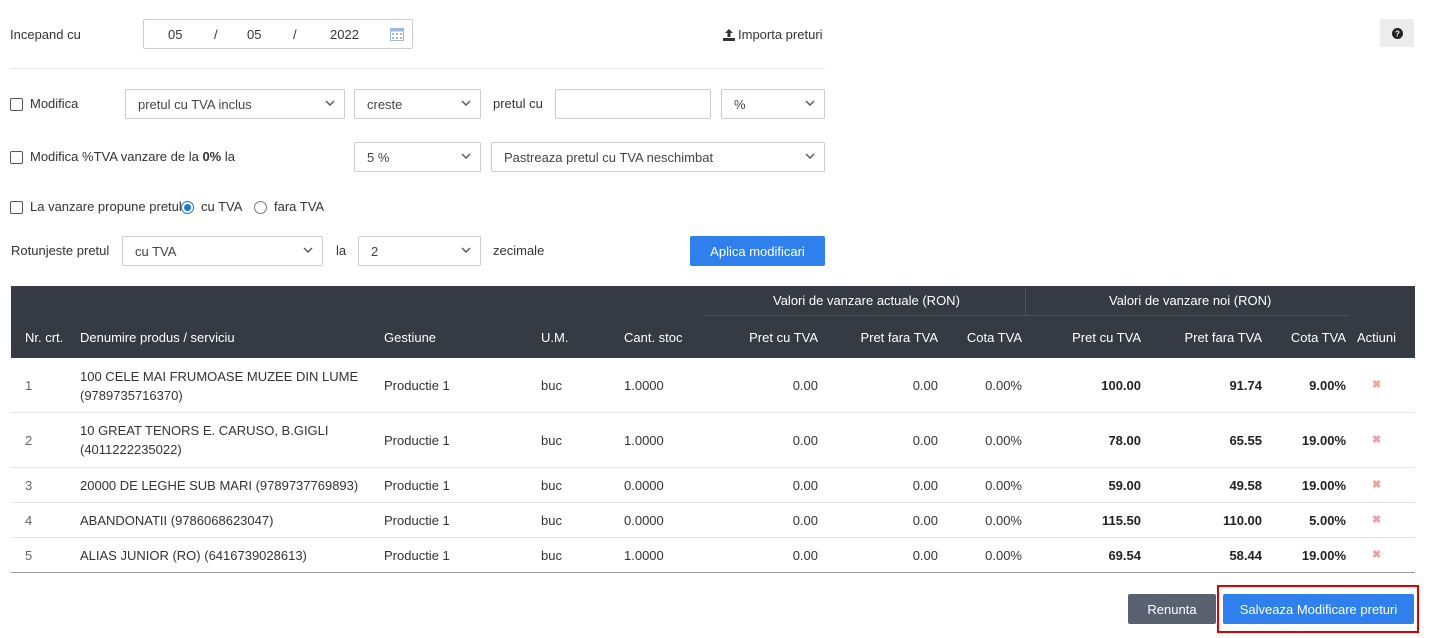  What do you see at coordinates (16, 207) in the screenshot?
I see `propune-checkbox` at bounding box center [16, 207].